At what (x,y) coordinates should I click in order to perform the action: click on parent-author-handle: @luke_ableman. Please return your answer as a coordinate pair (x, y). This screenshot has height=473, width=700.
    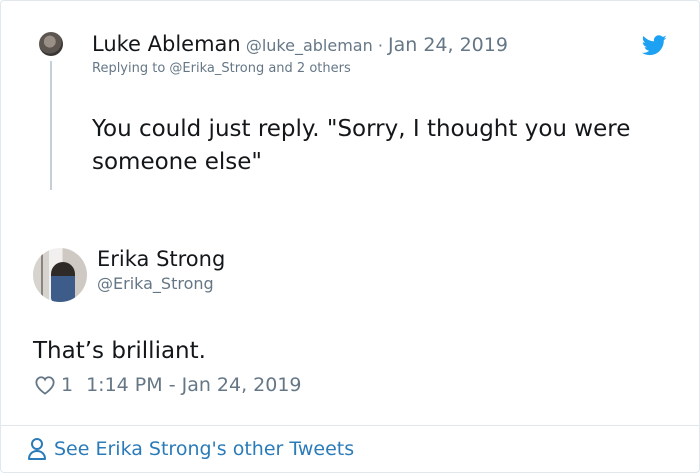
    Looking at the image, I should click on (309, 45).